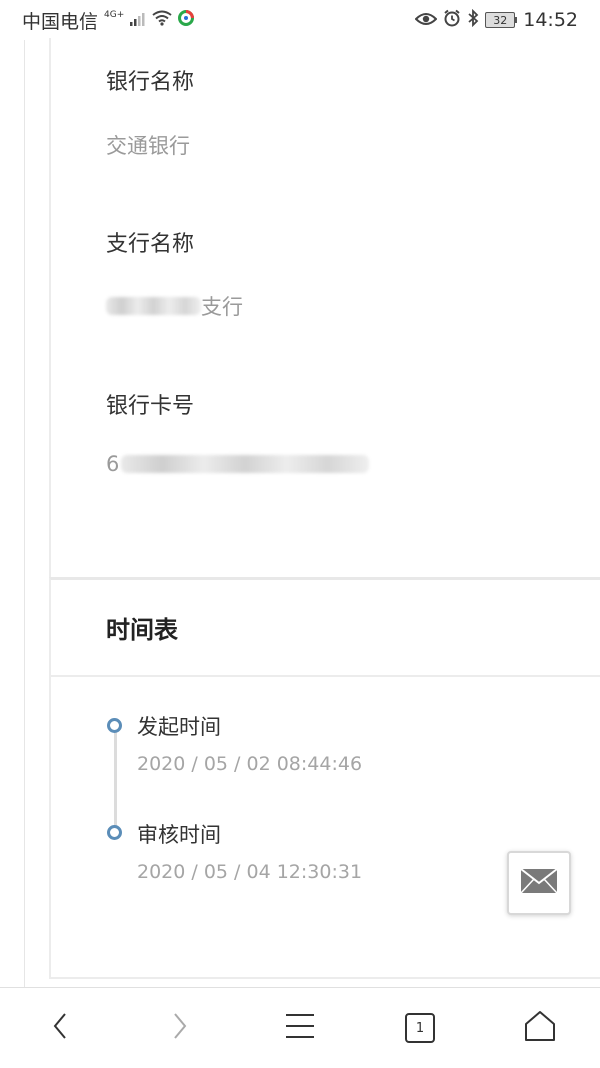 The height and width of the screenshot is (1068, 600). What do you see at coordinates (138, 20) in the screenshot?
I see `signal-icon` at bounding box center [138, 20].